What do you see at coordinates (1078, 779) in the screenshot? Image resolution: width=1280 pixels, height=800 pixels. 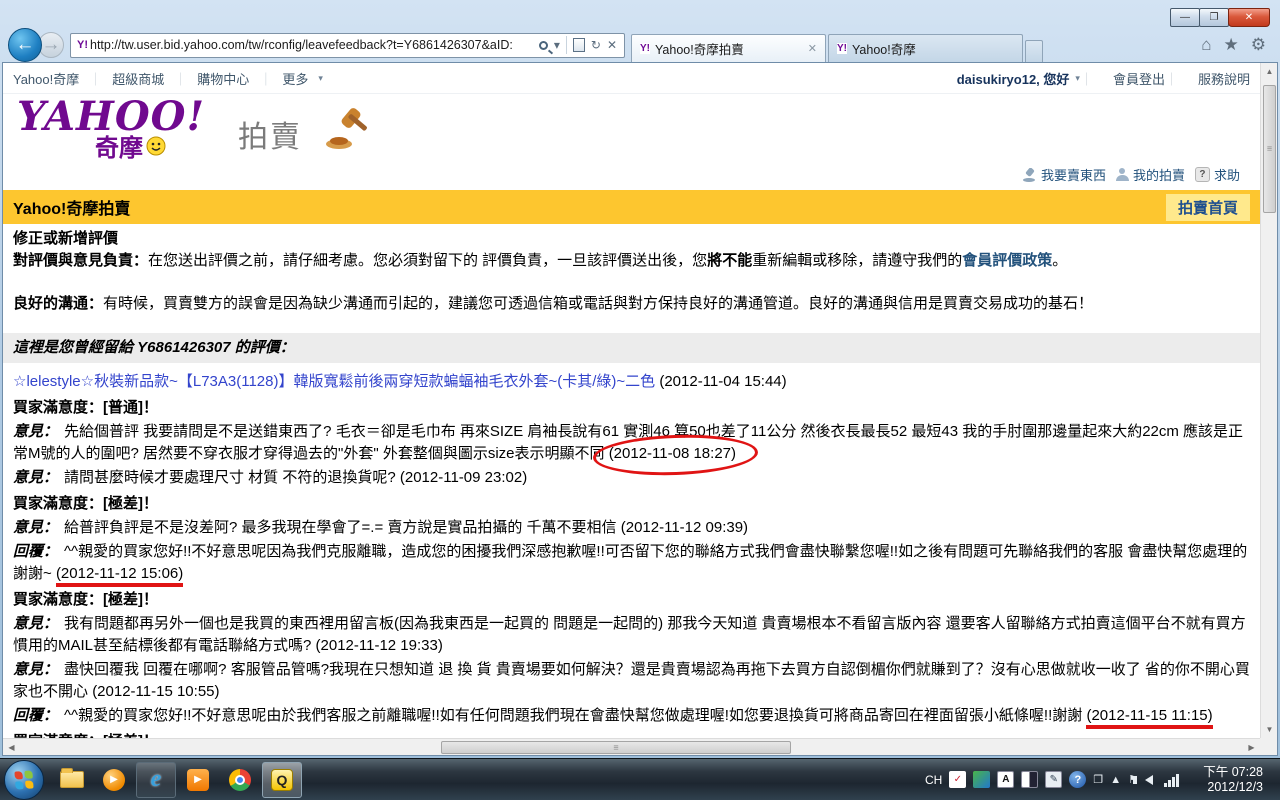 I see `ime-help-icon: ?` at bounding box center [1078, 779].